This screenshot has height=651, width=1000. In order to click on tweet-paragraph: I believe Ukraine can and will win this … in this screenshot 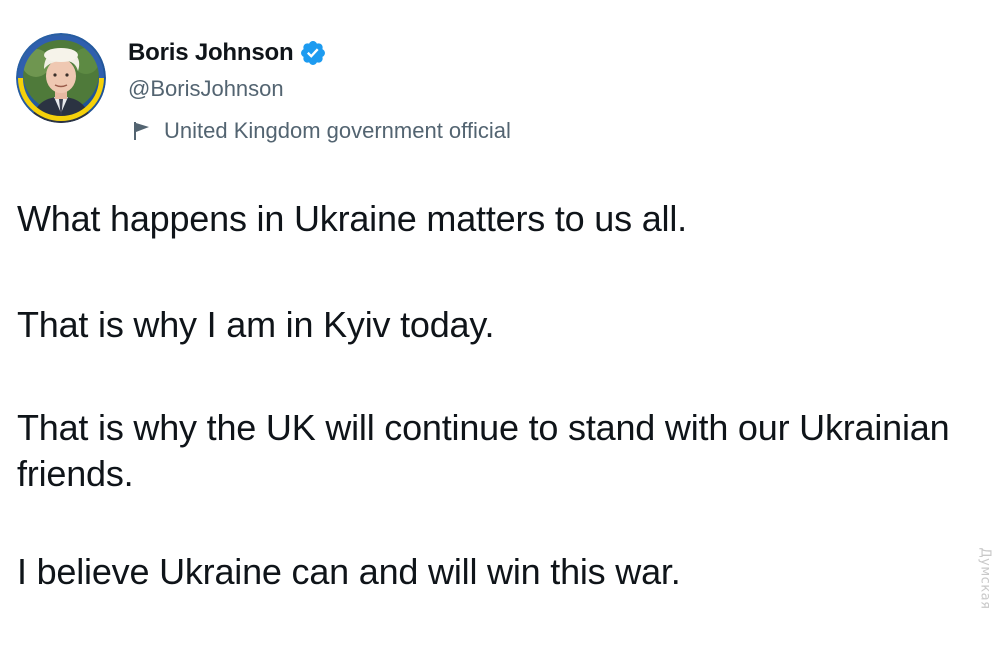, I will do `click(349, 571)`.